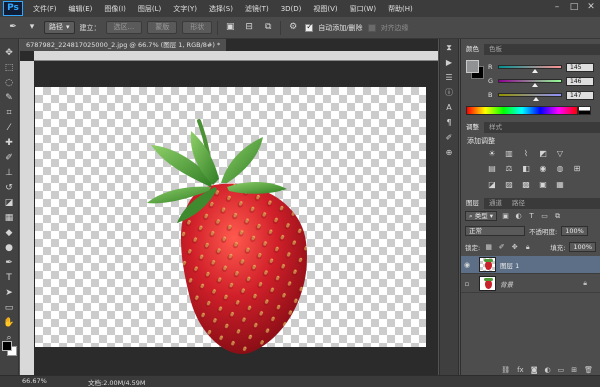 This screenshot has height=387, width=600. I want to click on dodge-tool-icon: ●, so click(9, 248).